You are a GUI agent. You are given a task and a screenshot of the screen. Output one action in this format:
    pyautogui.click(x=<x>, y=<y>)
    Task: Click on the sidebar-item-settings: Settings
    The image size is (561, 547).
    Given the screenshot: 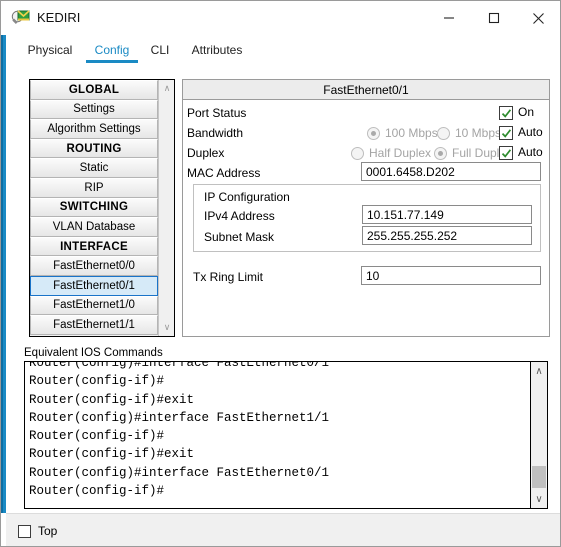 What is the action you would take?
    pyautogui.click(x=94, y=109)
    